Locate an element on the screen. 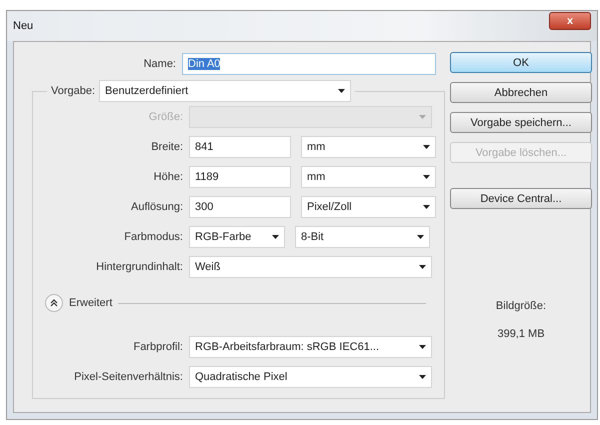 The image size is (600, 425). dialog-button: Abbrechen is located at coordinates (521, 92).